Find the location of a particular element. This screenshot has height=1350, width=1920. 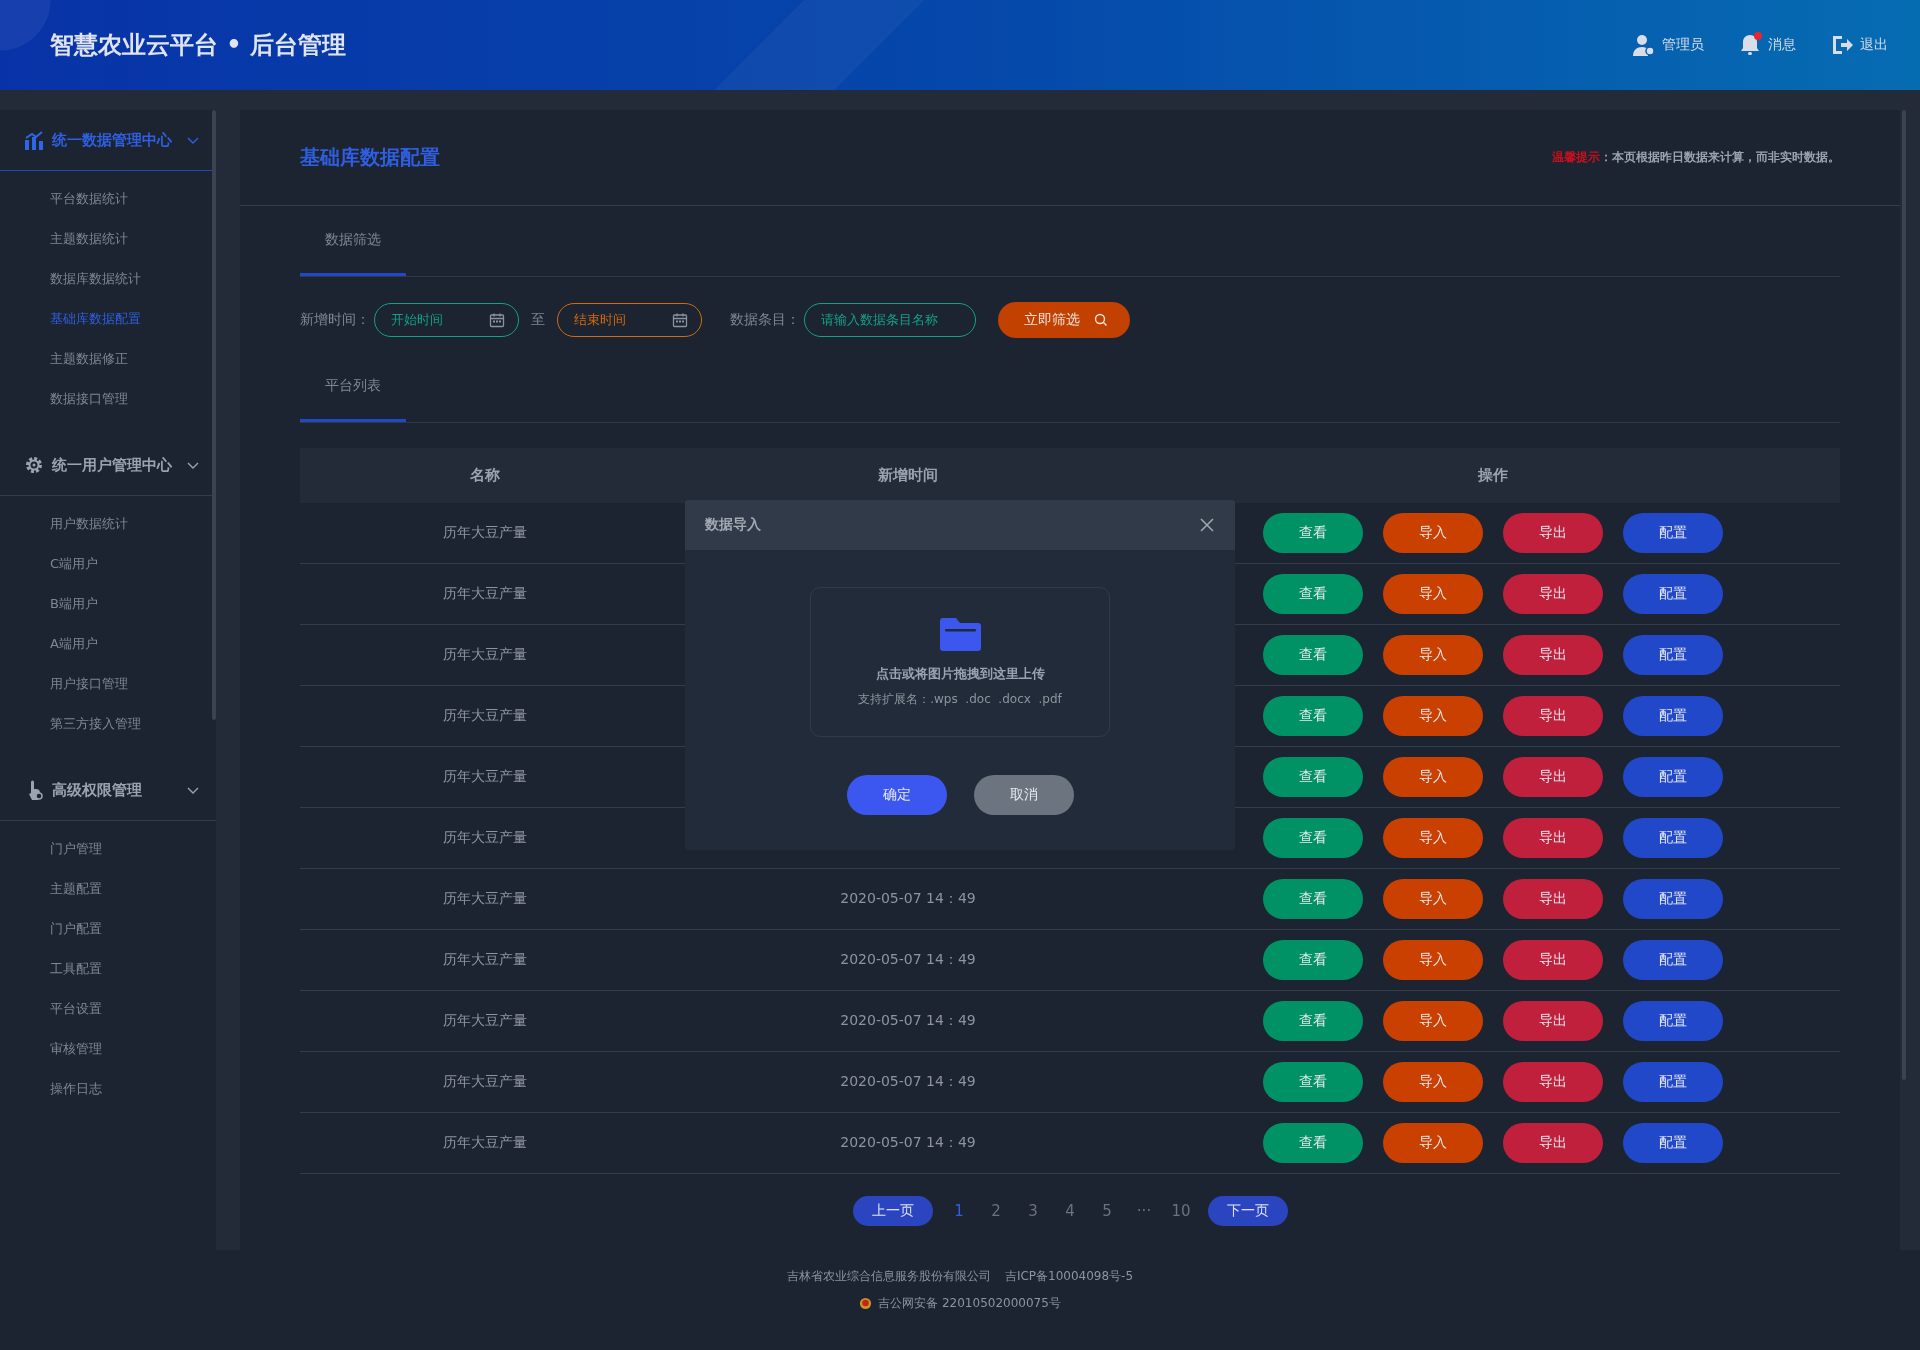

sidebar-item: 主题配置 is located at coordinates (108, 889).